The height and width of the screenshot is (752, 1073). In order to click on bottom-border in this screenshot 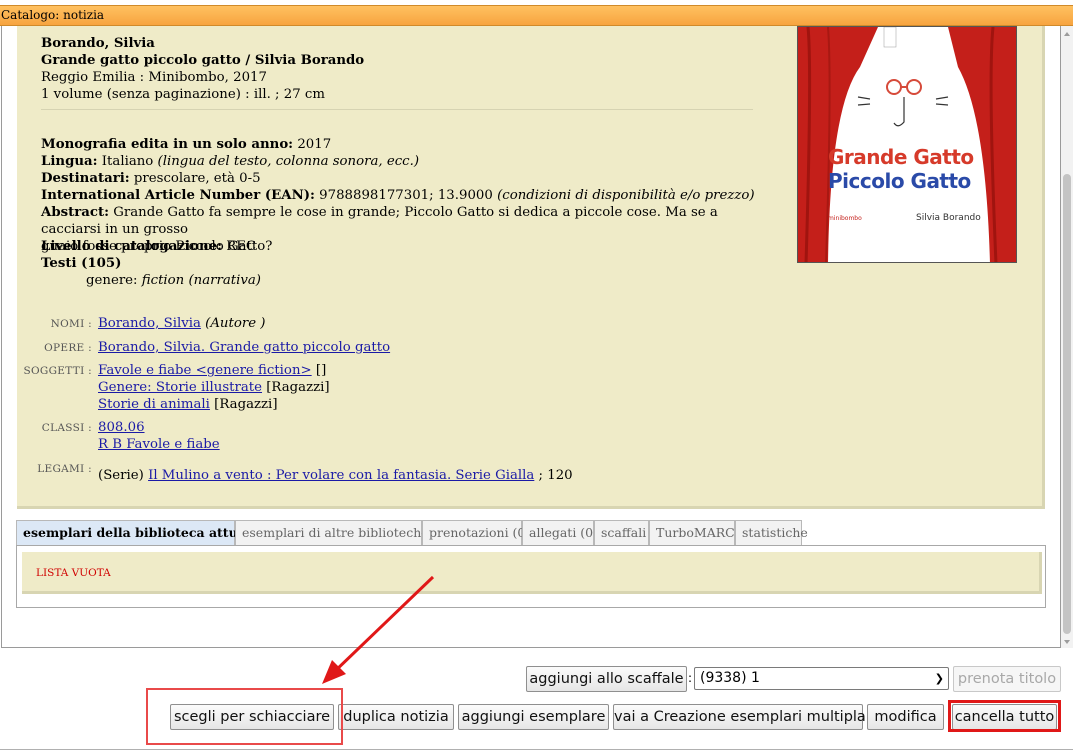, I will do `click(536, 749)`.